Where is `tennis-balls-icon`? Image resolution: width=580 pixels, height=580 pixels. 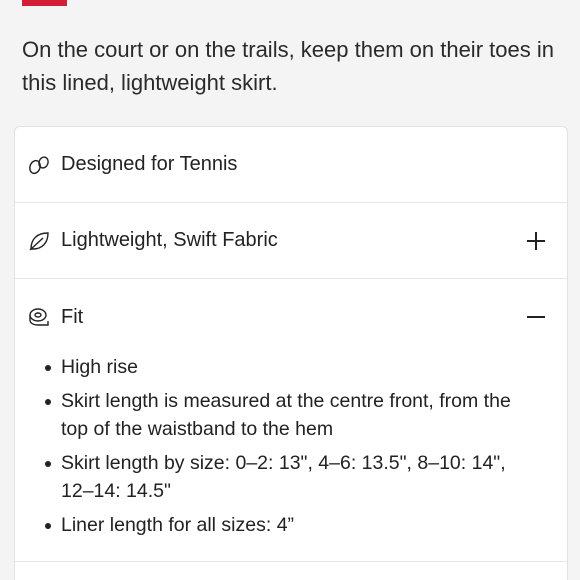
tennis-balls-icon is located at coordinates (39, 165).